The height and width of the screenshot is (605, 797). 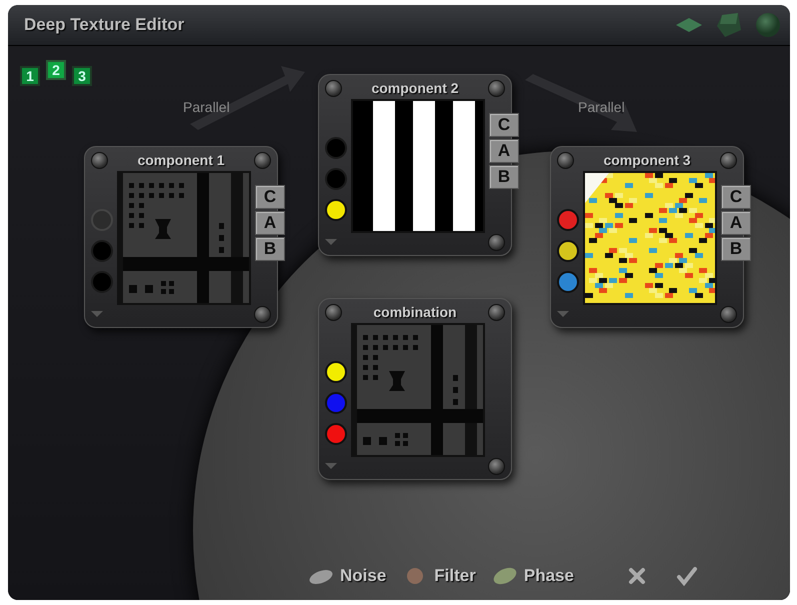 I want to click on plane-view-icon, so click(x=689, y=25).